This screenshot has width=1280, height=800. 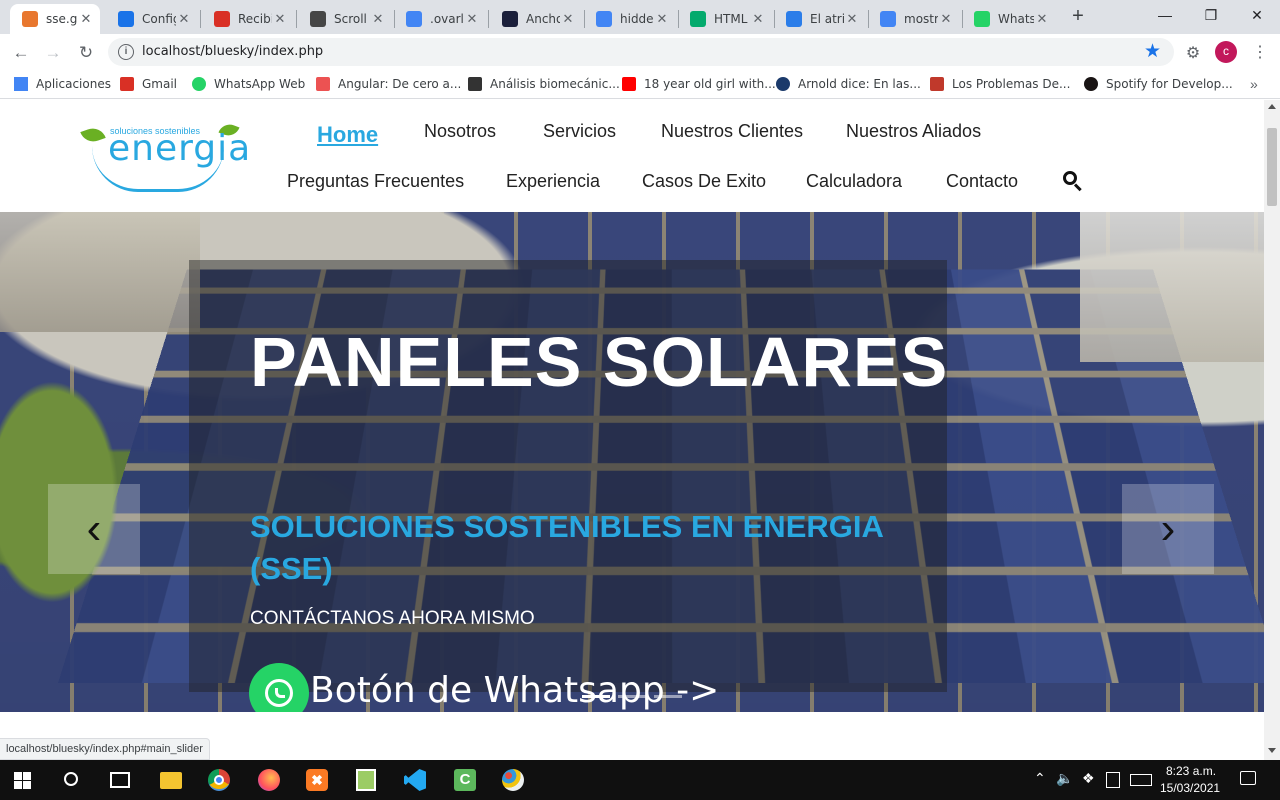 What do you see at coordinates (854, 181) in the screenshot?
I see `nav-link-calculadora: Calculadora` at bounding box center [854, 181].